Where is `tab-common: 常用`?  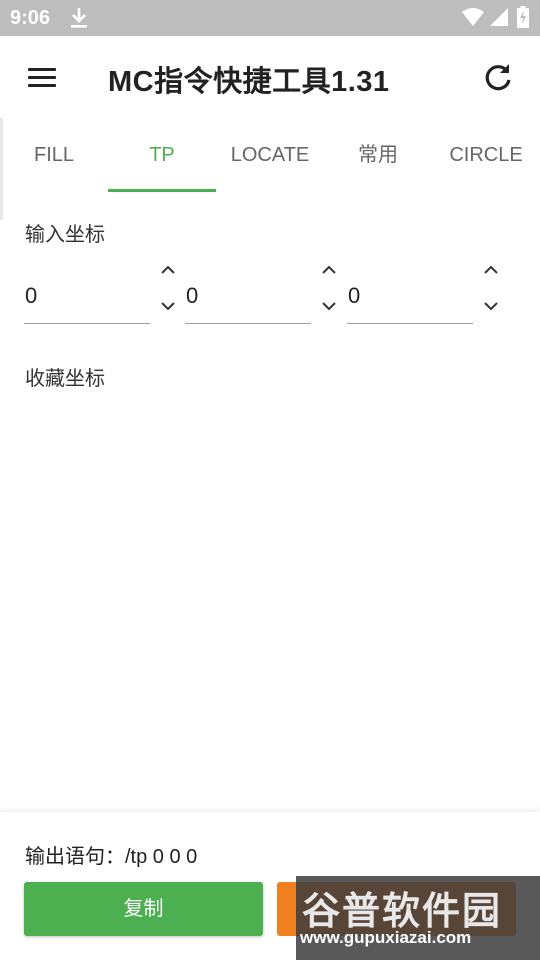 tab-common: 常用 is located at coordinates (378, 155).